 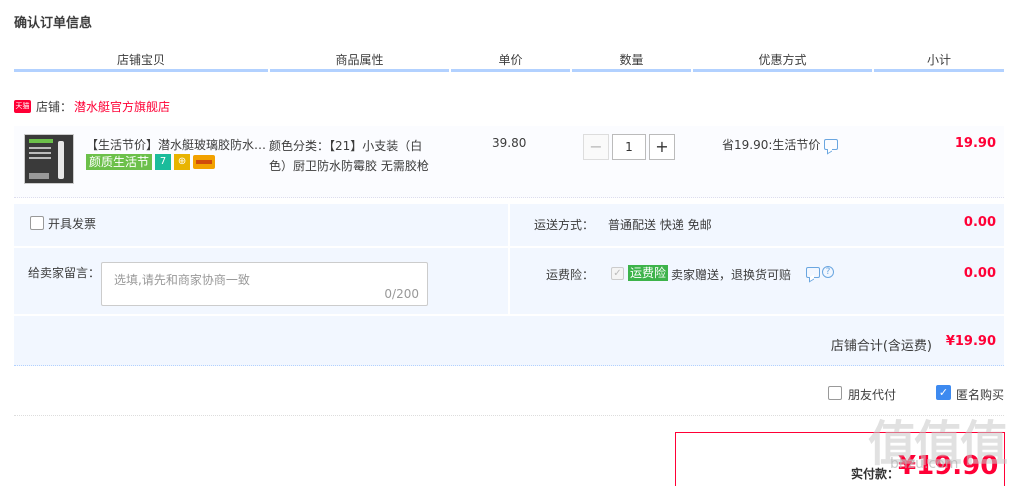 I want to click on product-badges: 颜质生活节 7 ⊕, so click(x=151, y=162).